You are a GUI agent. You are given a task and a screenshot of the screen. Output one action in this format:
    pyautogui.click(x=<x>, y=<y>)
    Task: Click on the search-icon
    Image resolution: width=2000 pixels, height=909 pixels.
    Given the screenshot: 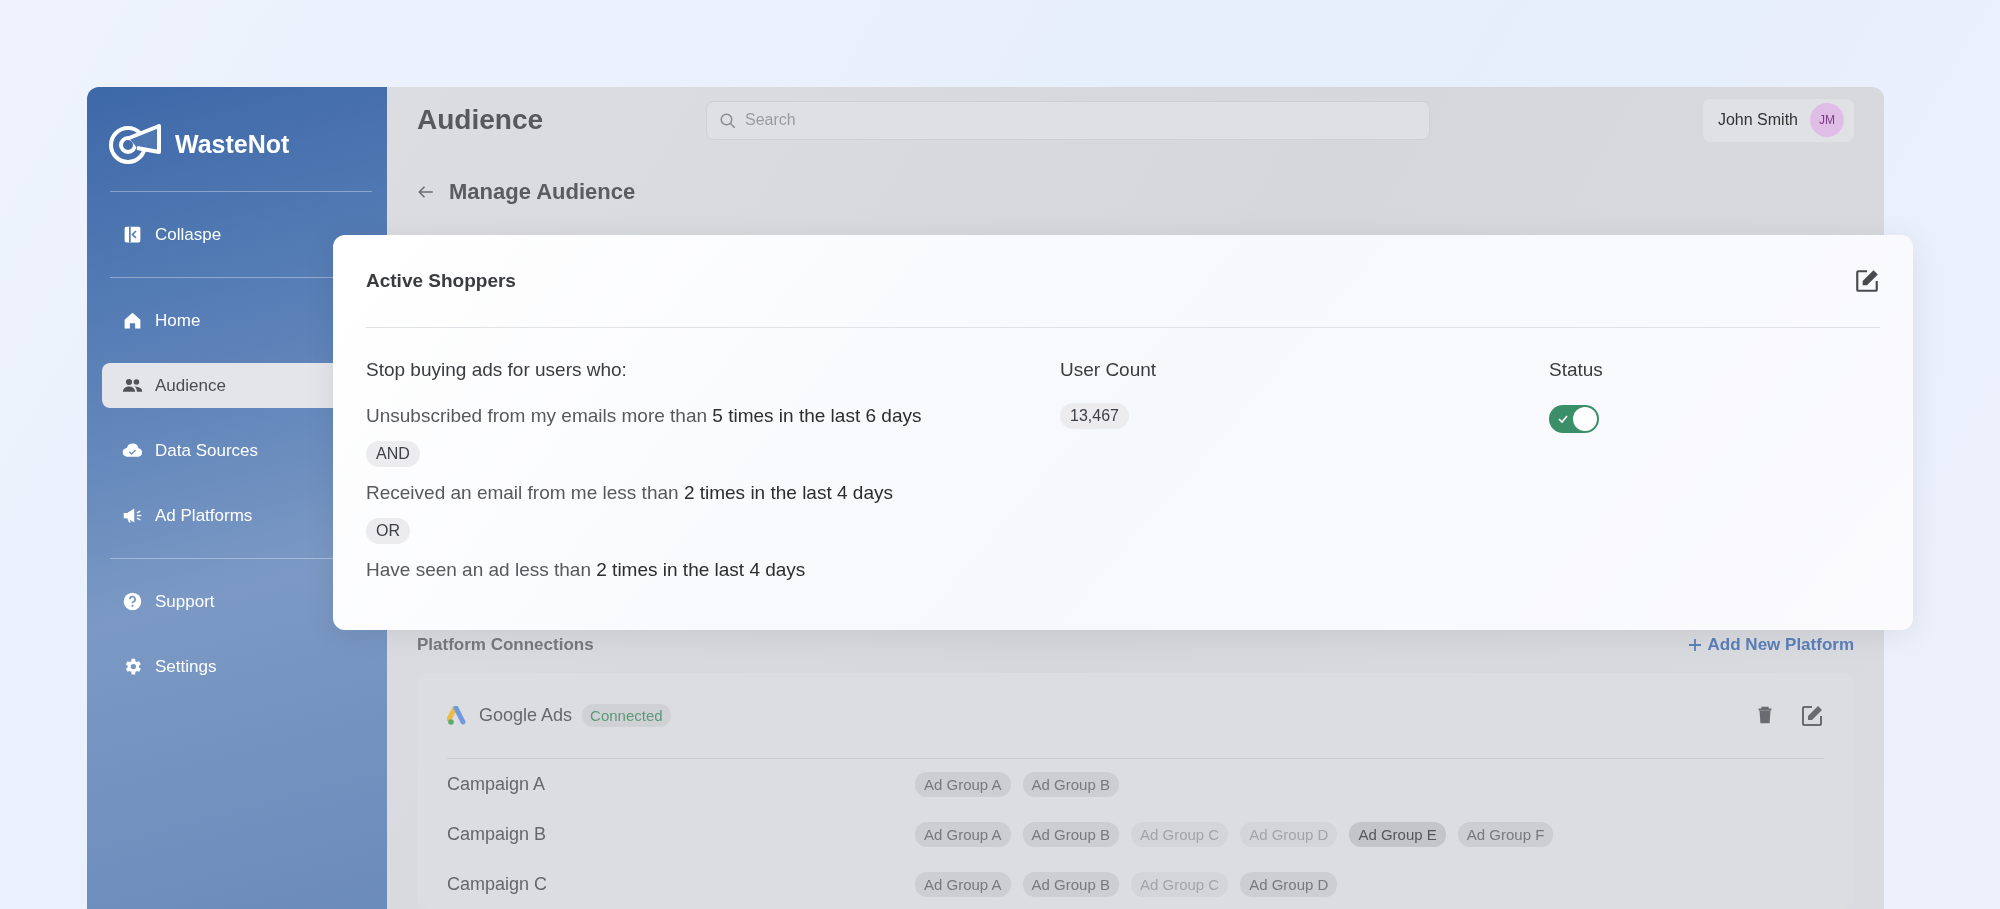 What is the action you would take?
    pyautogui.click(x=728, y=120)
    